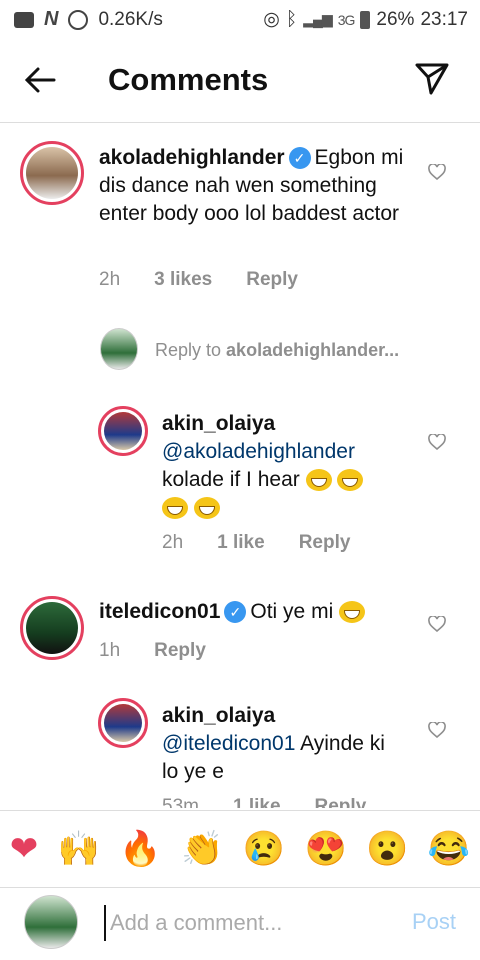 The image size is (480, 960). I want to click on comment-meta: 2h 1 like Reply, so click(256, 543).